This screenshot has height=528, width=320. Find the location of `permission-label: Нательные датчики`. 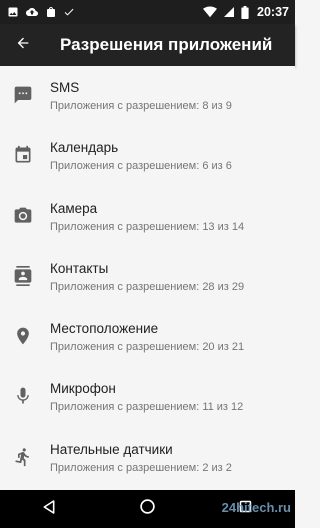

permission-label: Нательные датчики is located at coordinates (111, 449).